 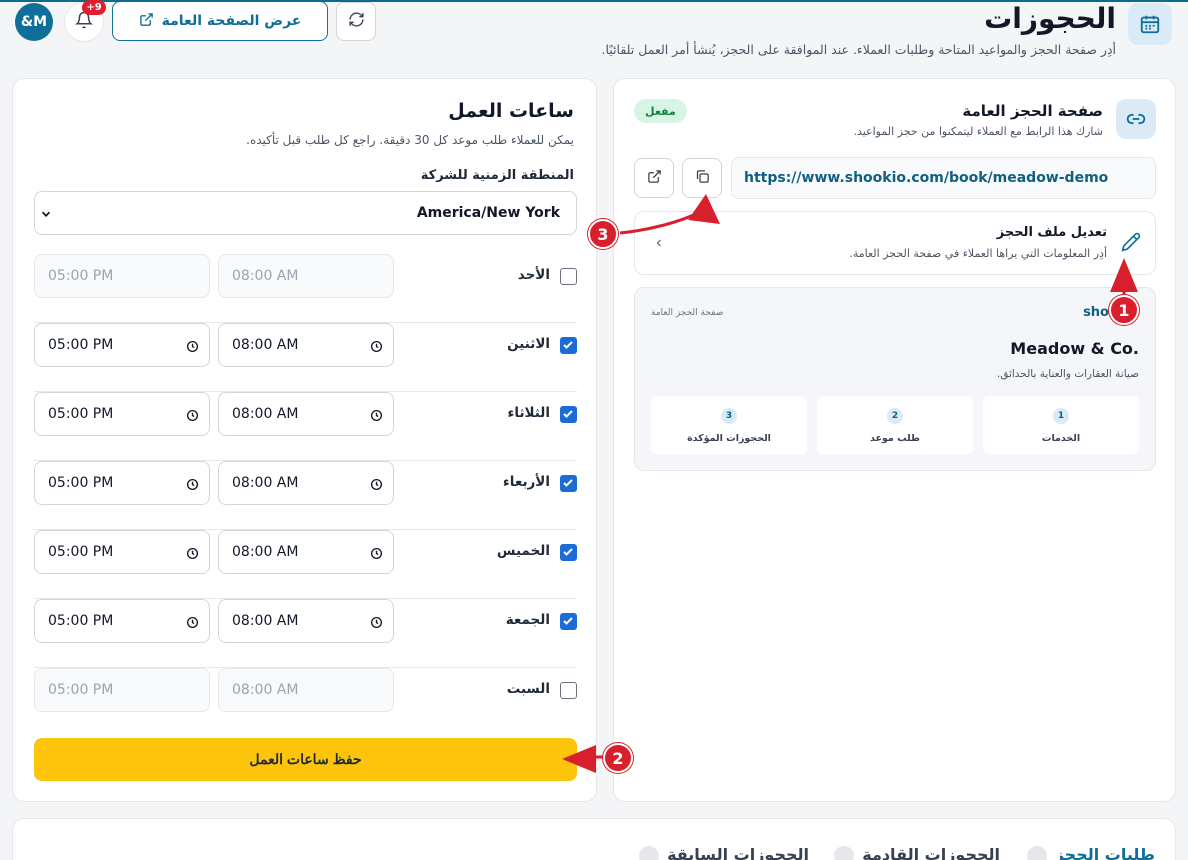 What do you see at coordinates (523, 551) in the screenshot?
I see `day-name: الخميس` at bounding box center [523, 551].